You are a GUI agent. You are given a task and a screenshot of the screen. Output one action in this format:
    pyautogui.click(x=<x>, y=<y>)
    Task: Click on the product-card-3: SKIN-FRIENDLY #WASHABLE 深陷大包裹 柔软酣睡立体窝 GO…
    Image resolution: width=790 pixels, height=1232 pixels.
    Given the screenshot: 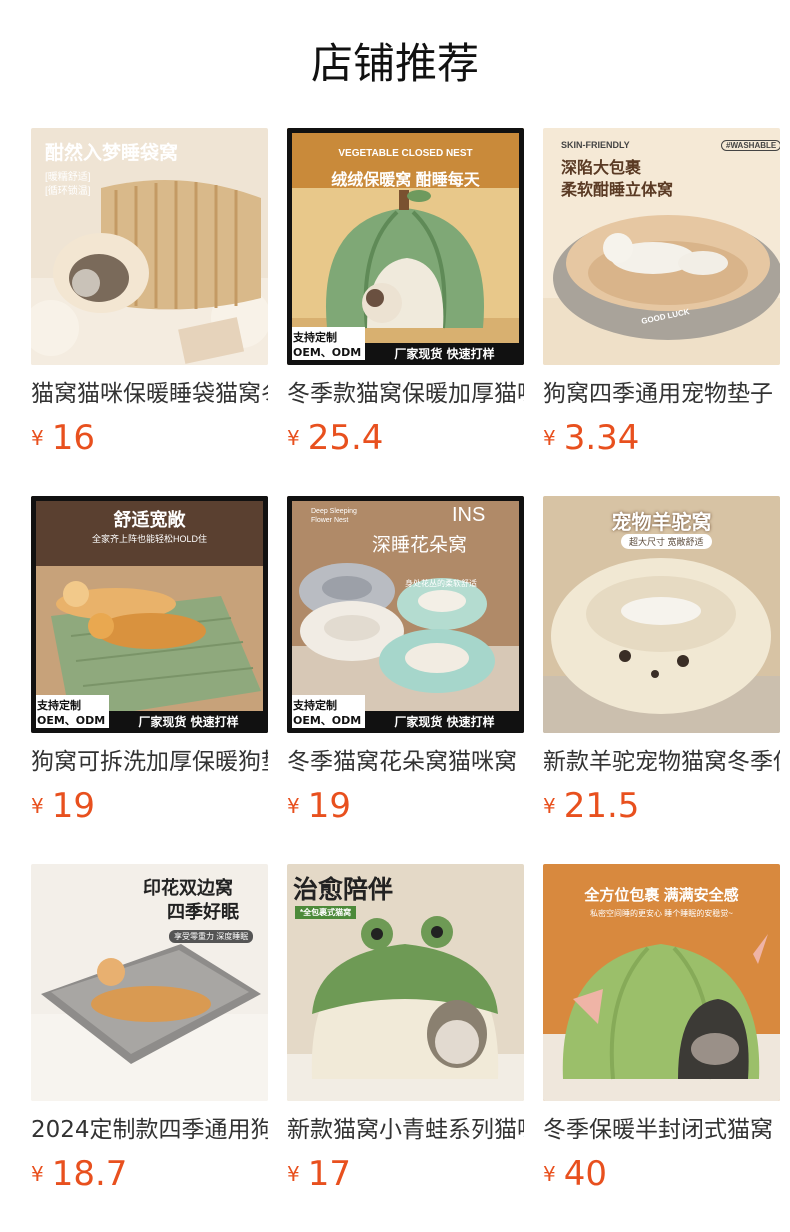 What is the action you would take?
    pyautogui.click(x=661, y=293)
    